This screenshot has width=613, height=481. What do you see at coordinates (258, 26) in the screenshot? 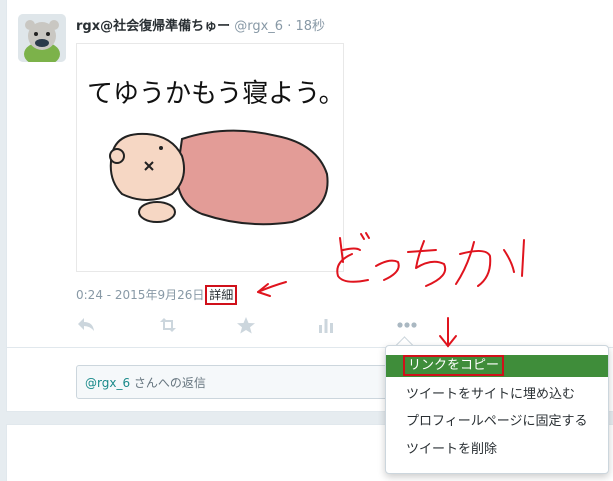
I see `user-handle: @rgx_6` at bounding box center [258, 26].